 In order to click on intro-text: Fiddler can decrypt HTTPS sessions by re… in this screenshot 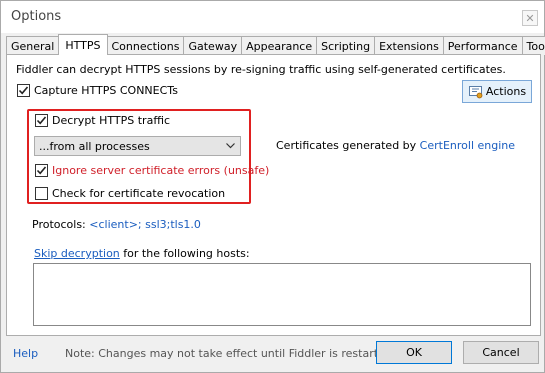, I will do `click(261, 69)`.